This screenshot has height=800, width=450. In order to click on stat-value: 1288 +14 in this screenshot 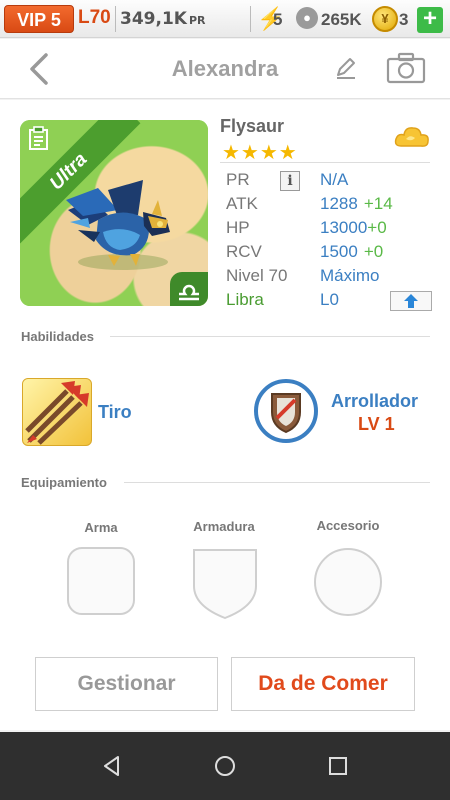, I will do `click(356, 204)`.